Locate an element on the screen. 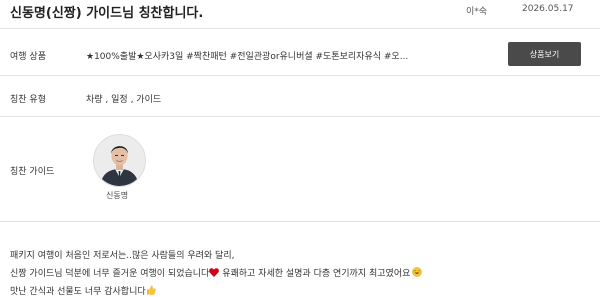 The width and height of the screenshot is (600, 297). review-author: 이*숙 is located at coordinates (477, 12).